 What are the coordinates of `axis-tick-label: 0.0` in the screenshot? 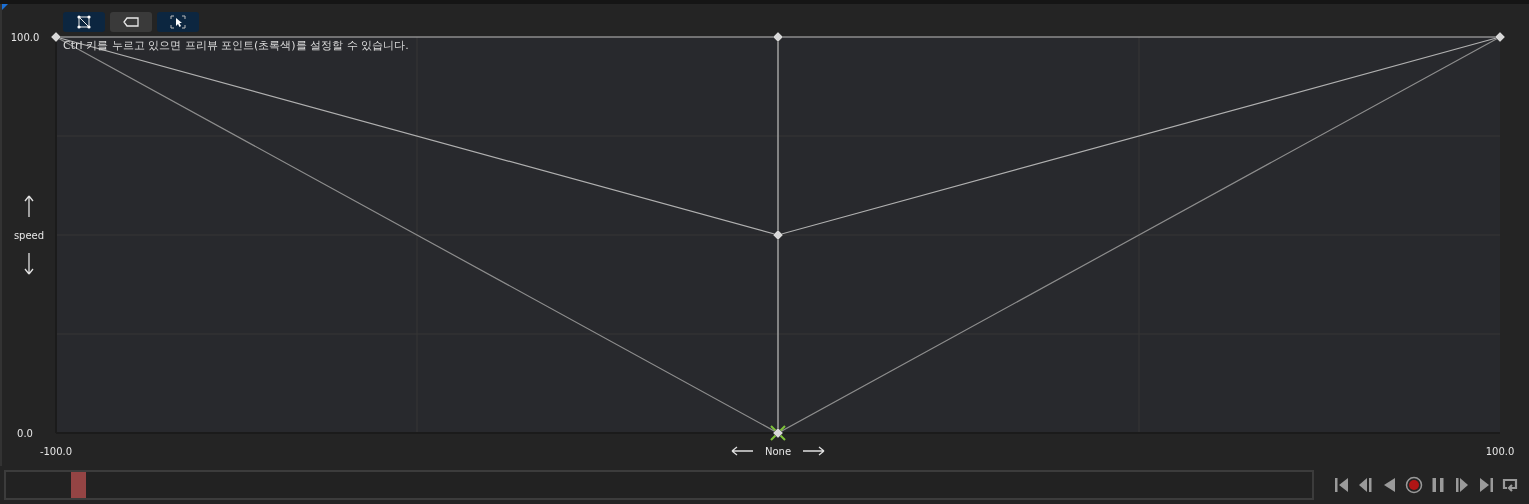 It's located at (25, 433).